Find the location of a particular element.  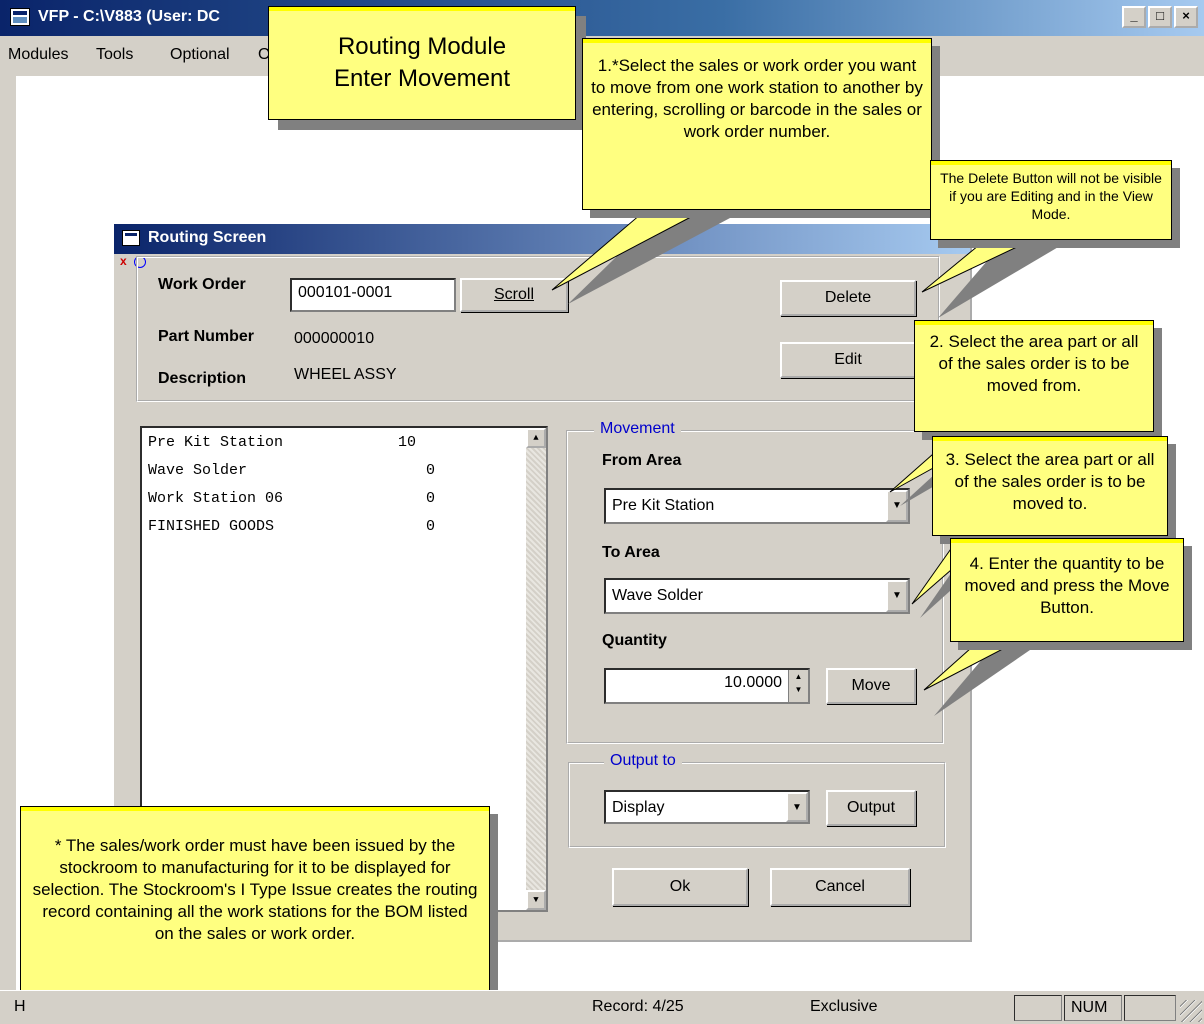

to-area-label: To Area is located at coordinates (631, 552).